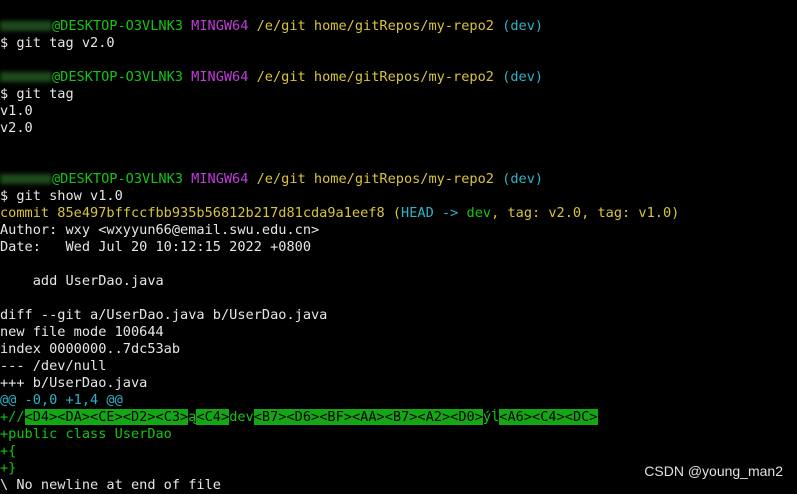 The width and height of the screenshot is (797, 494). I want to click on diff-header: diff --git a/UserDao.java b/UserDao.java, so click(164, 315).